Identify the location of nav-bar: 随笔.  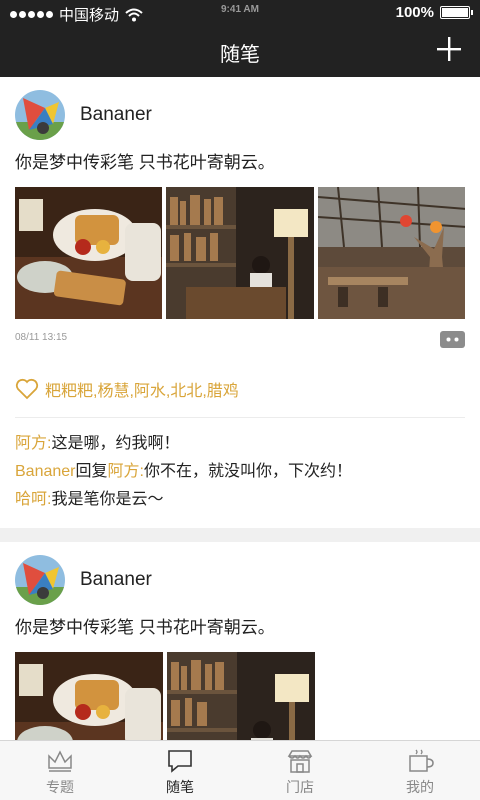
(240, 51).